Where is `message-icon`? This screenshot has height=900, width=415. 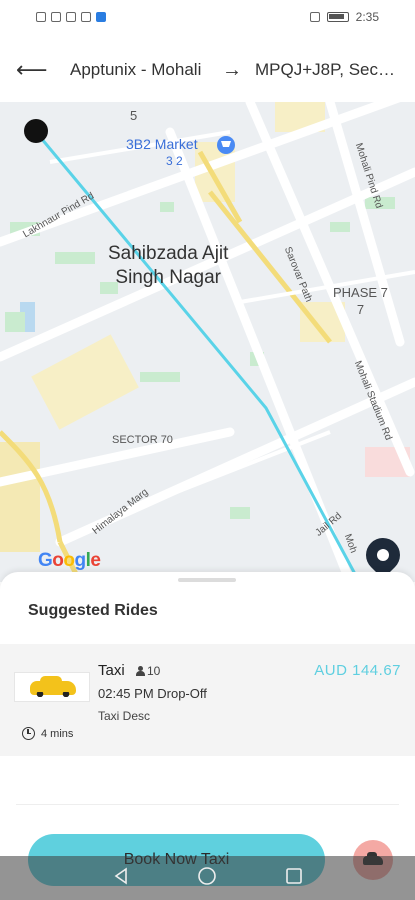 message-icon is located at coordinates (86, 17).